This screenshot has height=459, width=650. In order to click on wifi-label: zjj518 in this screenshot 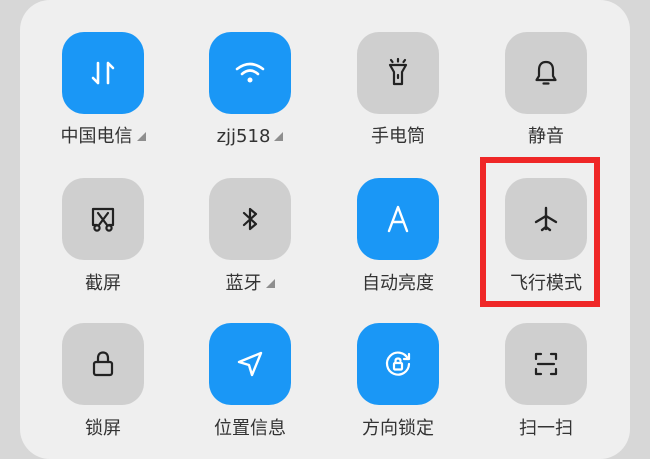, I will do `click(250, 137)`.